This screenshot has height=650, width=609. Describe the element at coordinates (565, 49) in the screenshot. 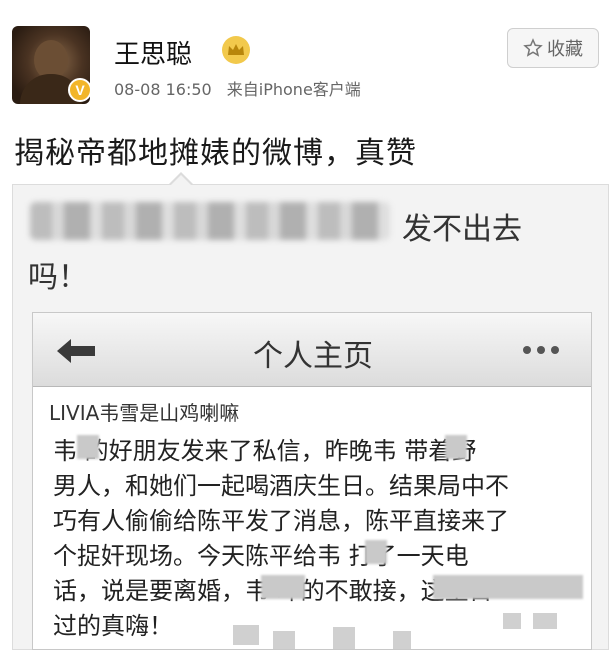

I see `favorite-label: 收藏` at that location.